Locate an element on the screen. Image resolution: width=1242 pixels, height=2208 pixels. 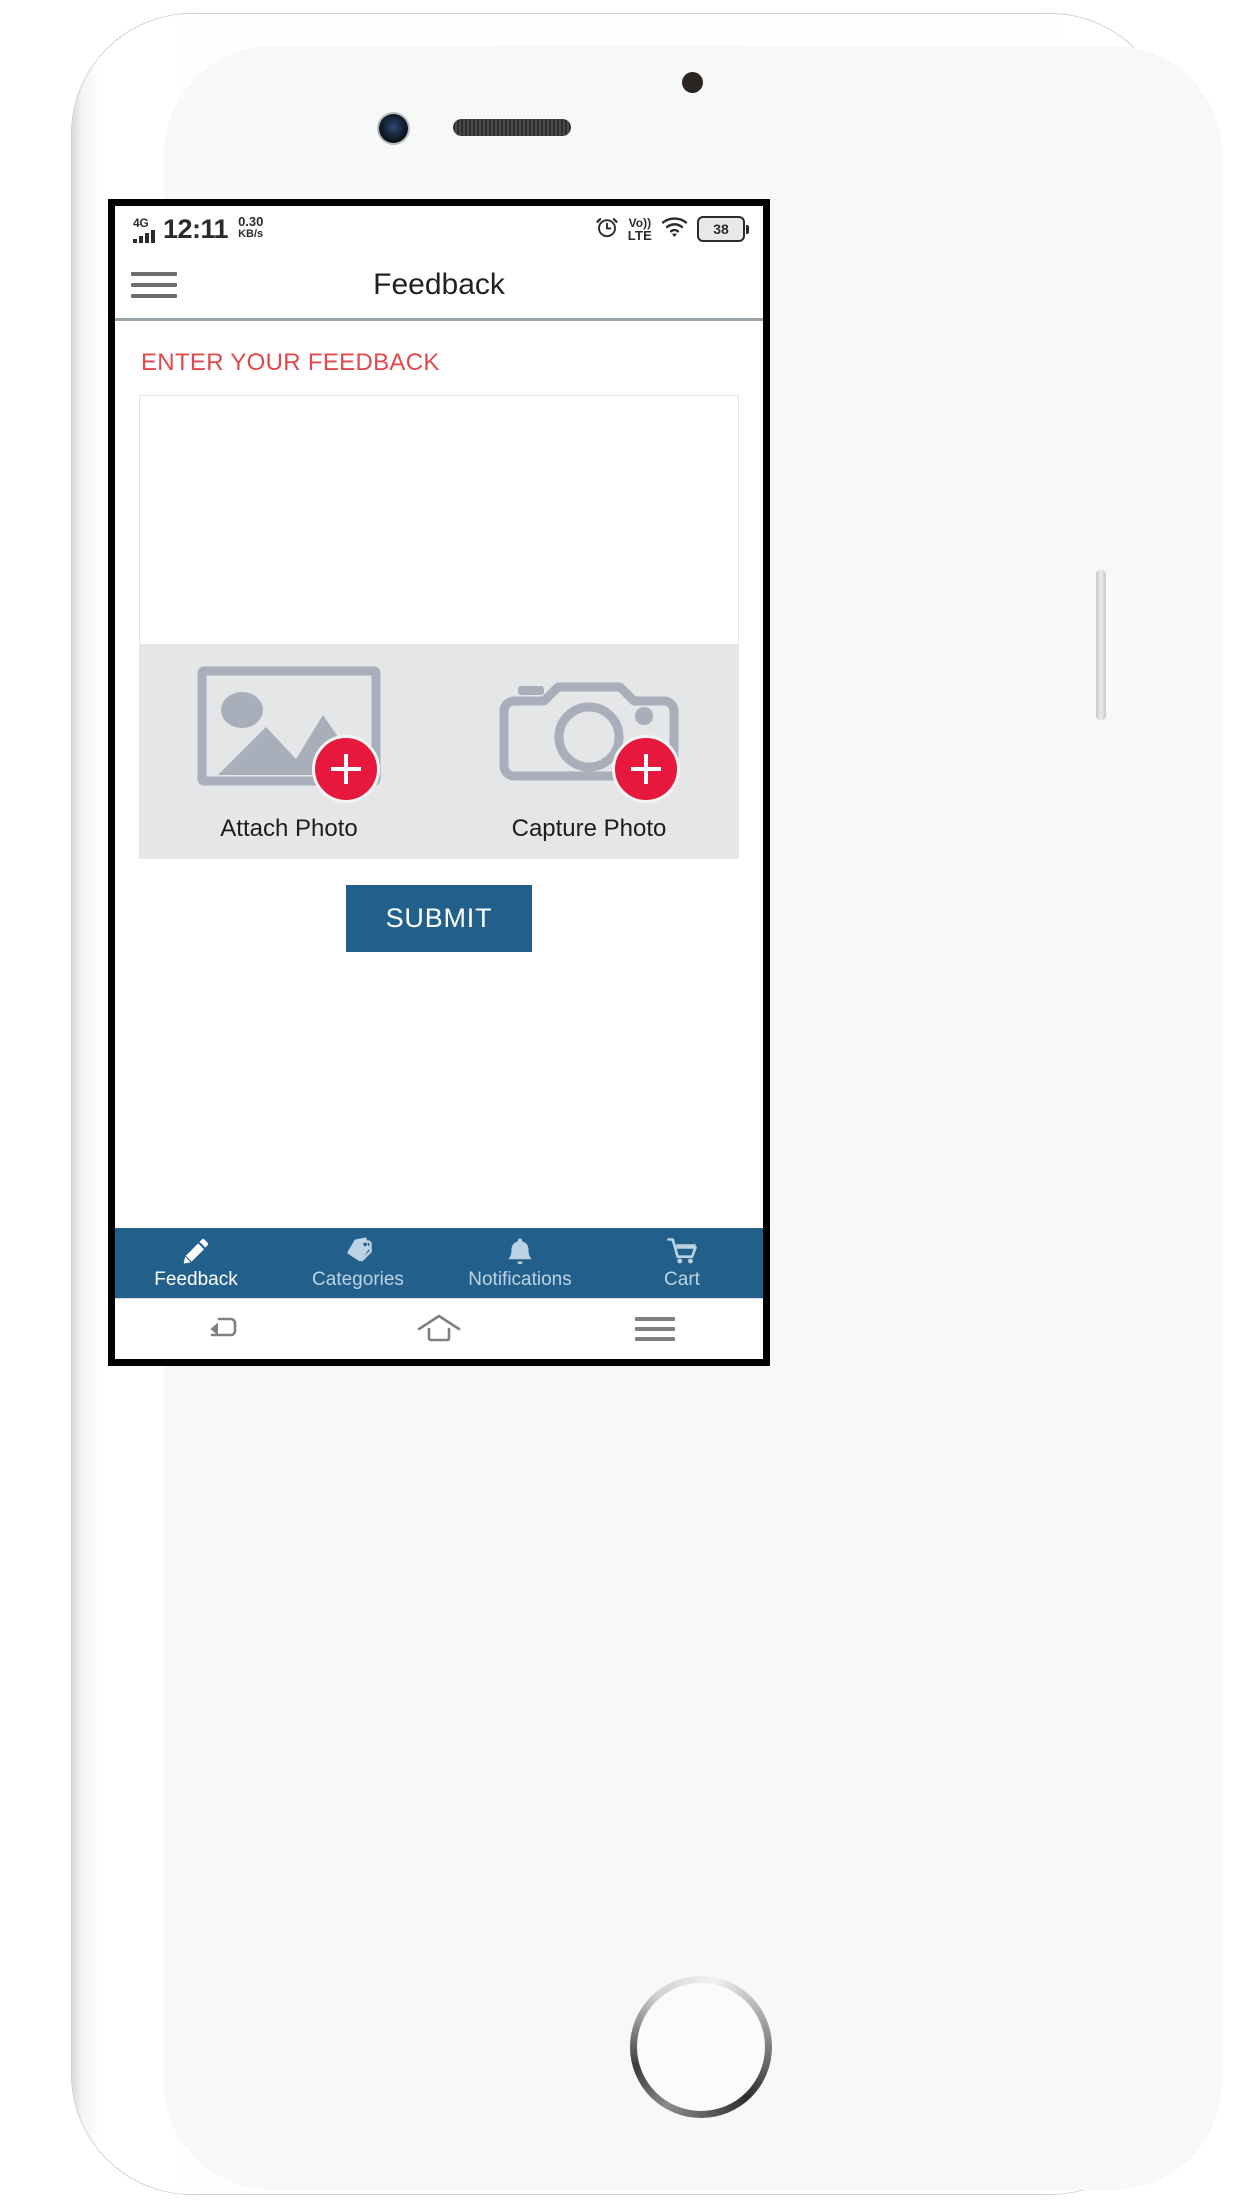
section-heading: ENTER YOUR FEEDBACK is located at coordinates (290, 362).